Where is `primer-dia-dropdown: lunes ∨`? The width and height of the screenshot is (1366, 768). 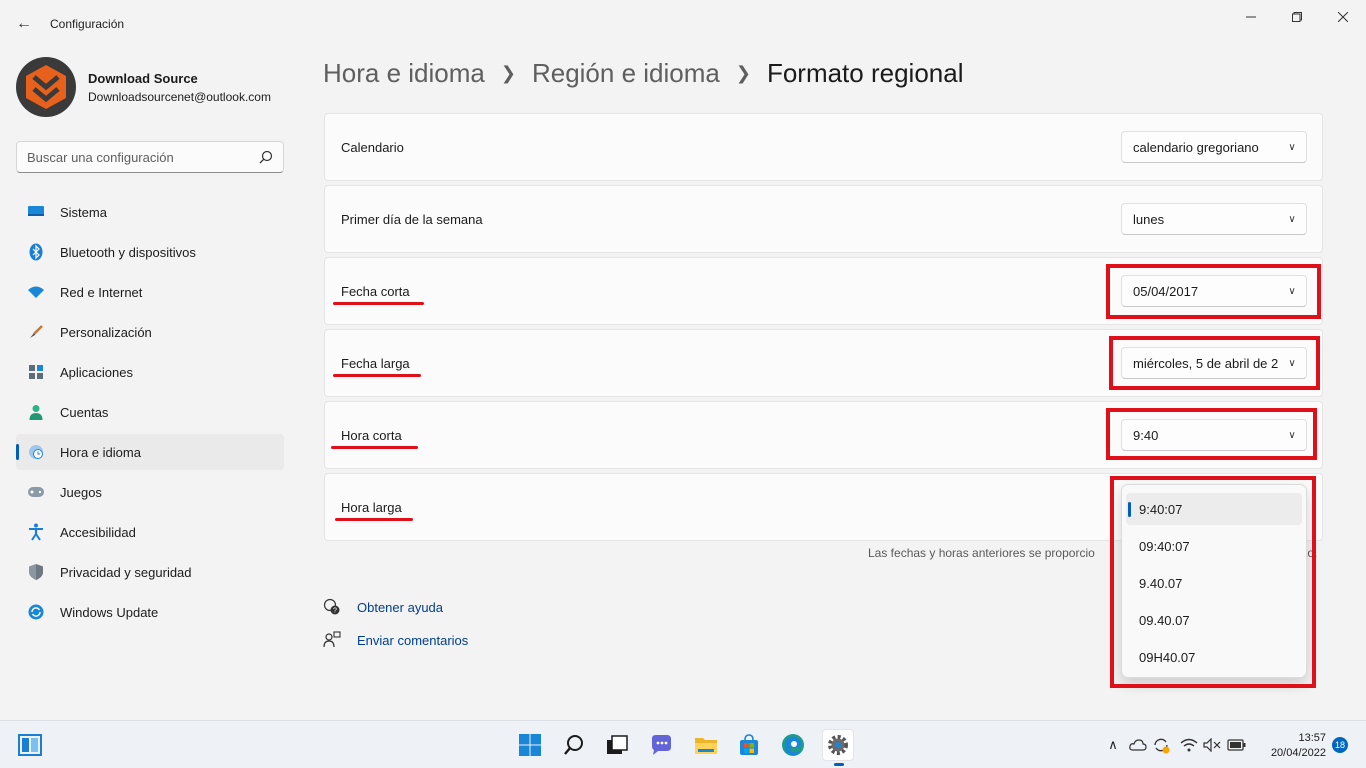 primer-dia-dropdown: lunes ∨ is located at coordinates (1214, 219).